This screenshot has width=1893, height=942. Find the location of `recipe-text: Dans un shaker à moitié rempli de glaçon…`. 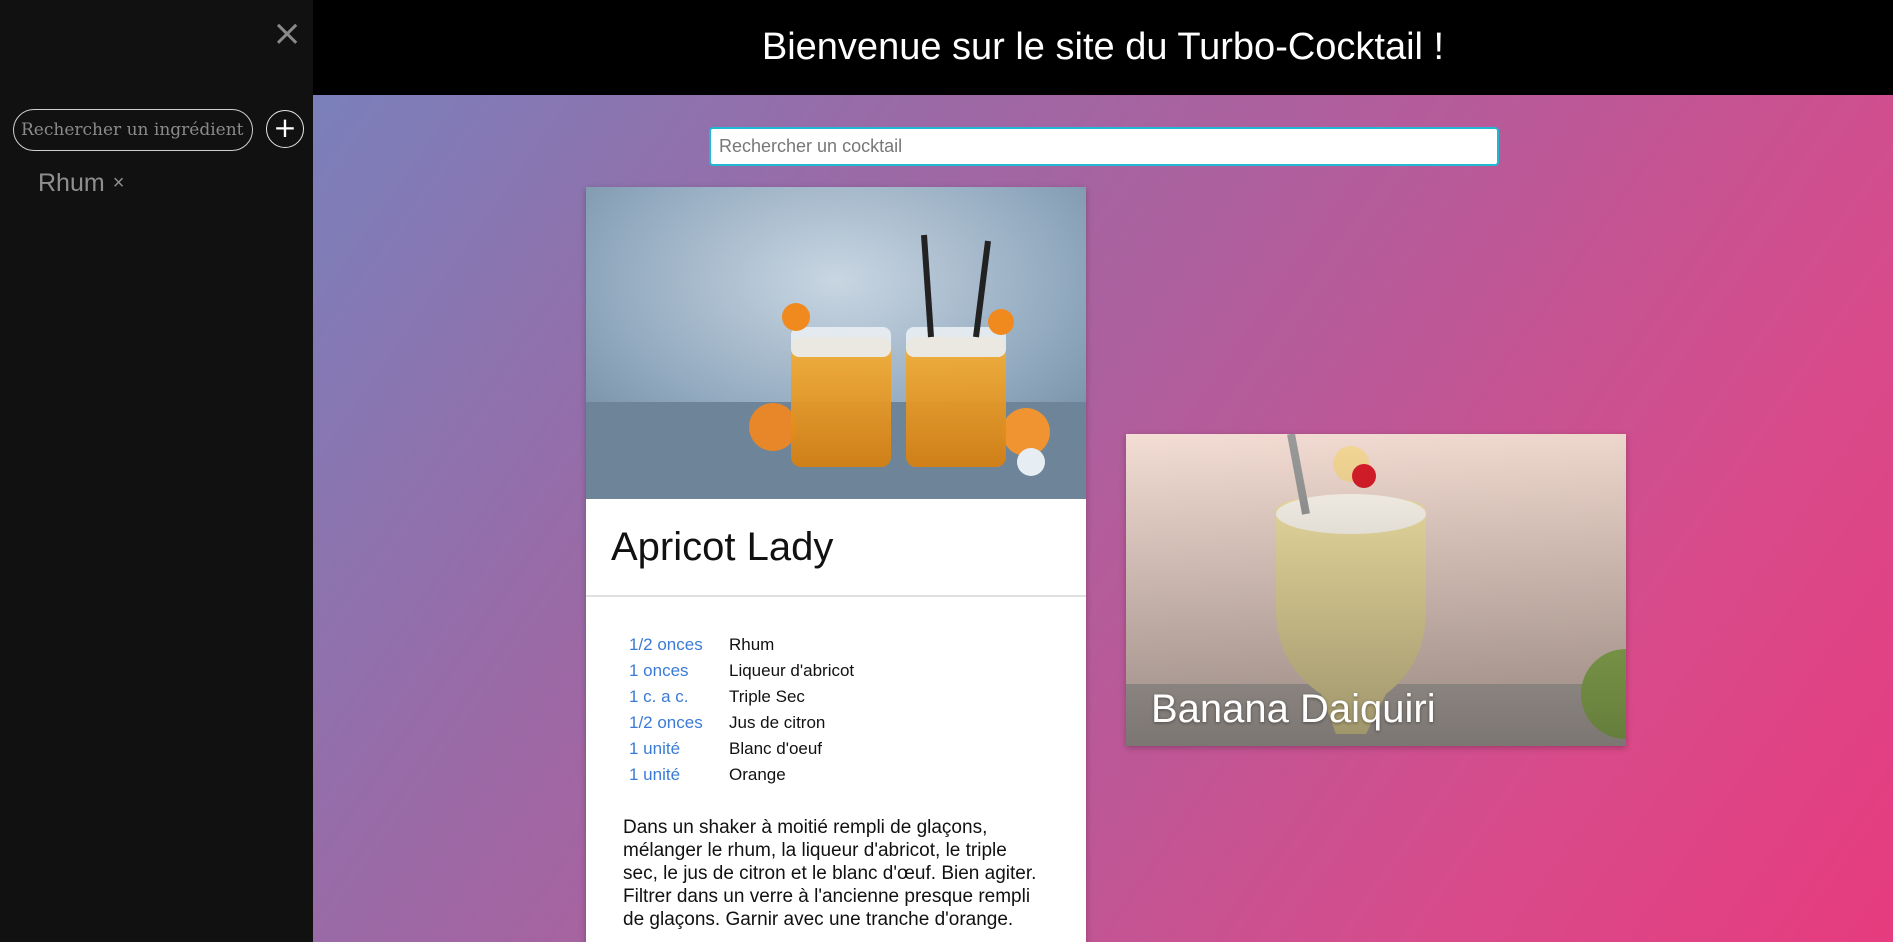

recipe-text: Dans un shaker à moitié rempli de glaçon… is located at coordinates (830, 873).